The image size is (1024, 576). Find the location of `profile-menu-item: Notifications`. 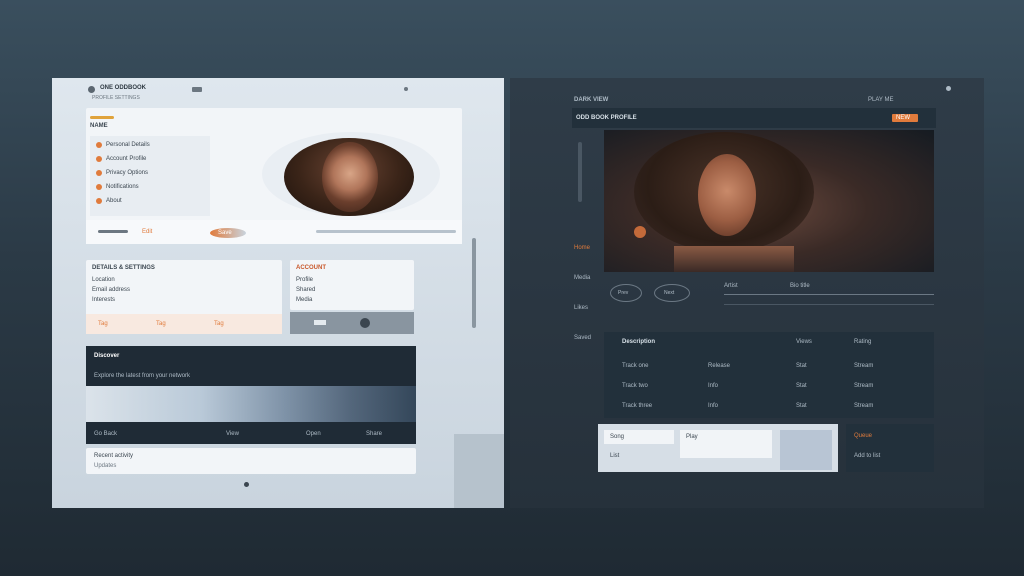

profile-menu-item: Notifications is located at coordinates (122, 187).